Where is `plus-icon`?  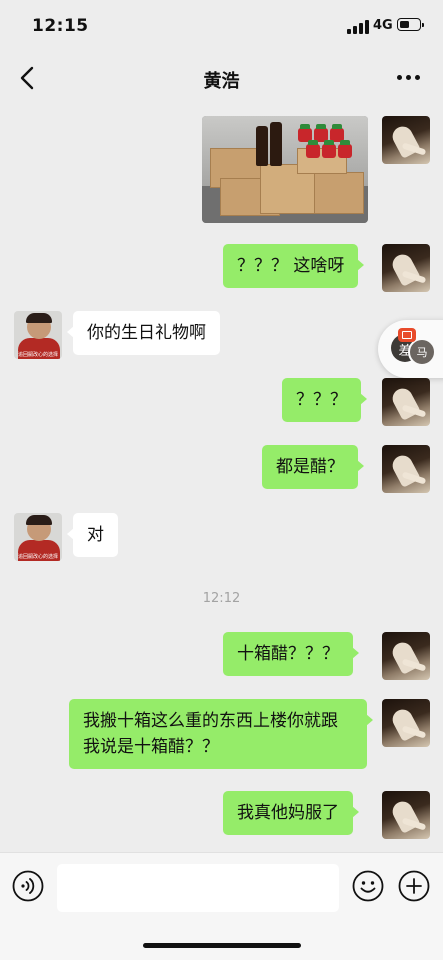 plus-icon is located at coordinates (414, 886).